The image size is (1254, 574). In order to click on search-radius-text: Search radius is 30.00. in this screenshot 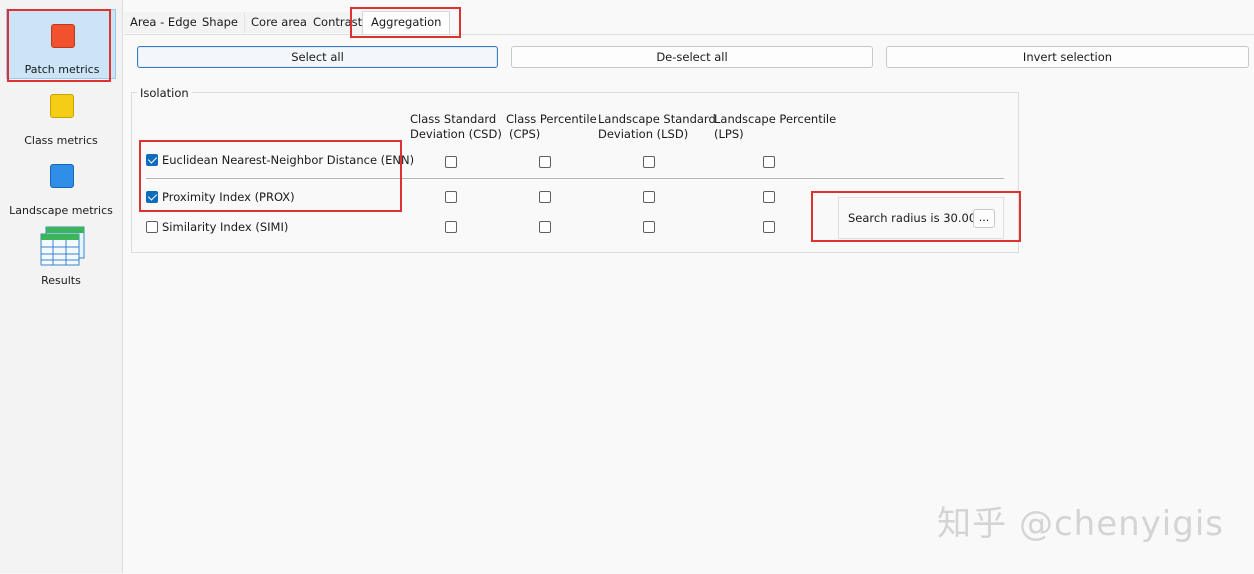, I will do `click(914, 218)`.